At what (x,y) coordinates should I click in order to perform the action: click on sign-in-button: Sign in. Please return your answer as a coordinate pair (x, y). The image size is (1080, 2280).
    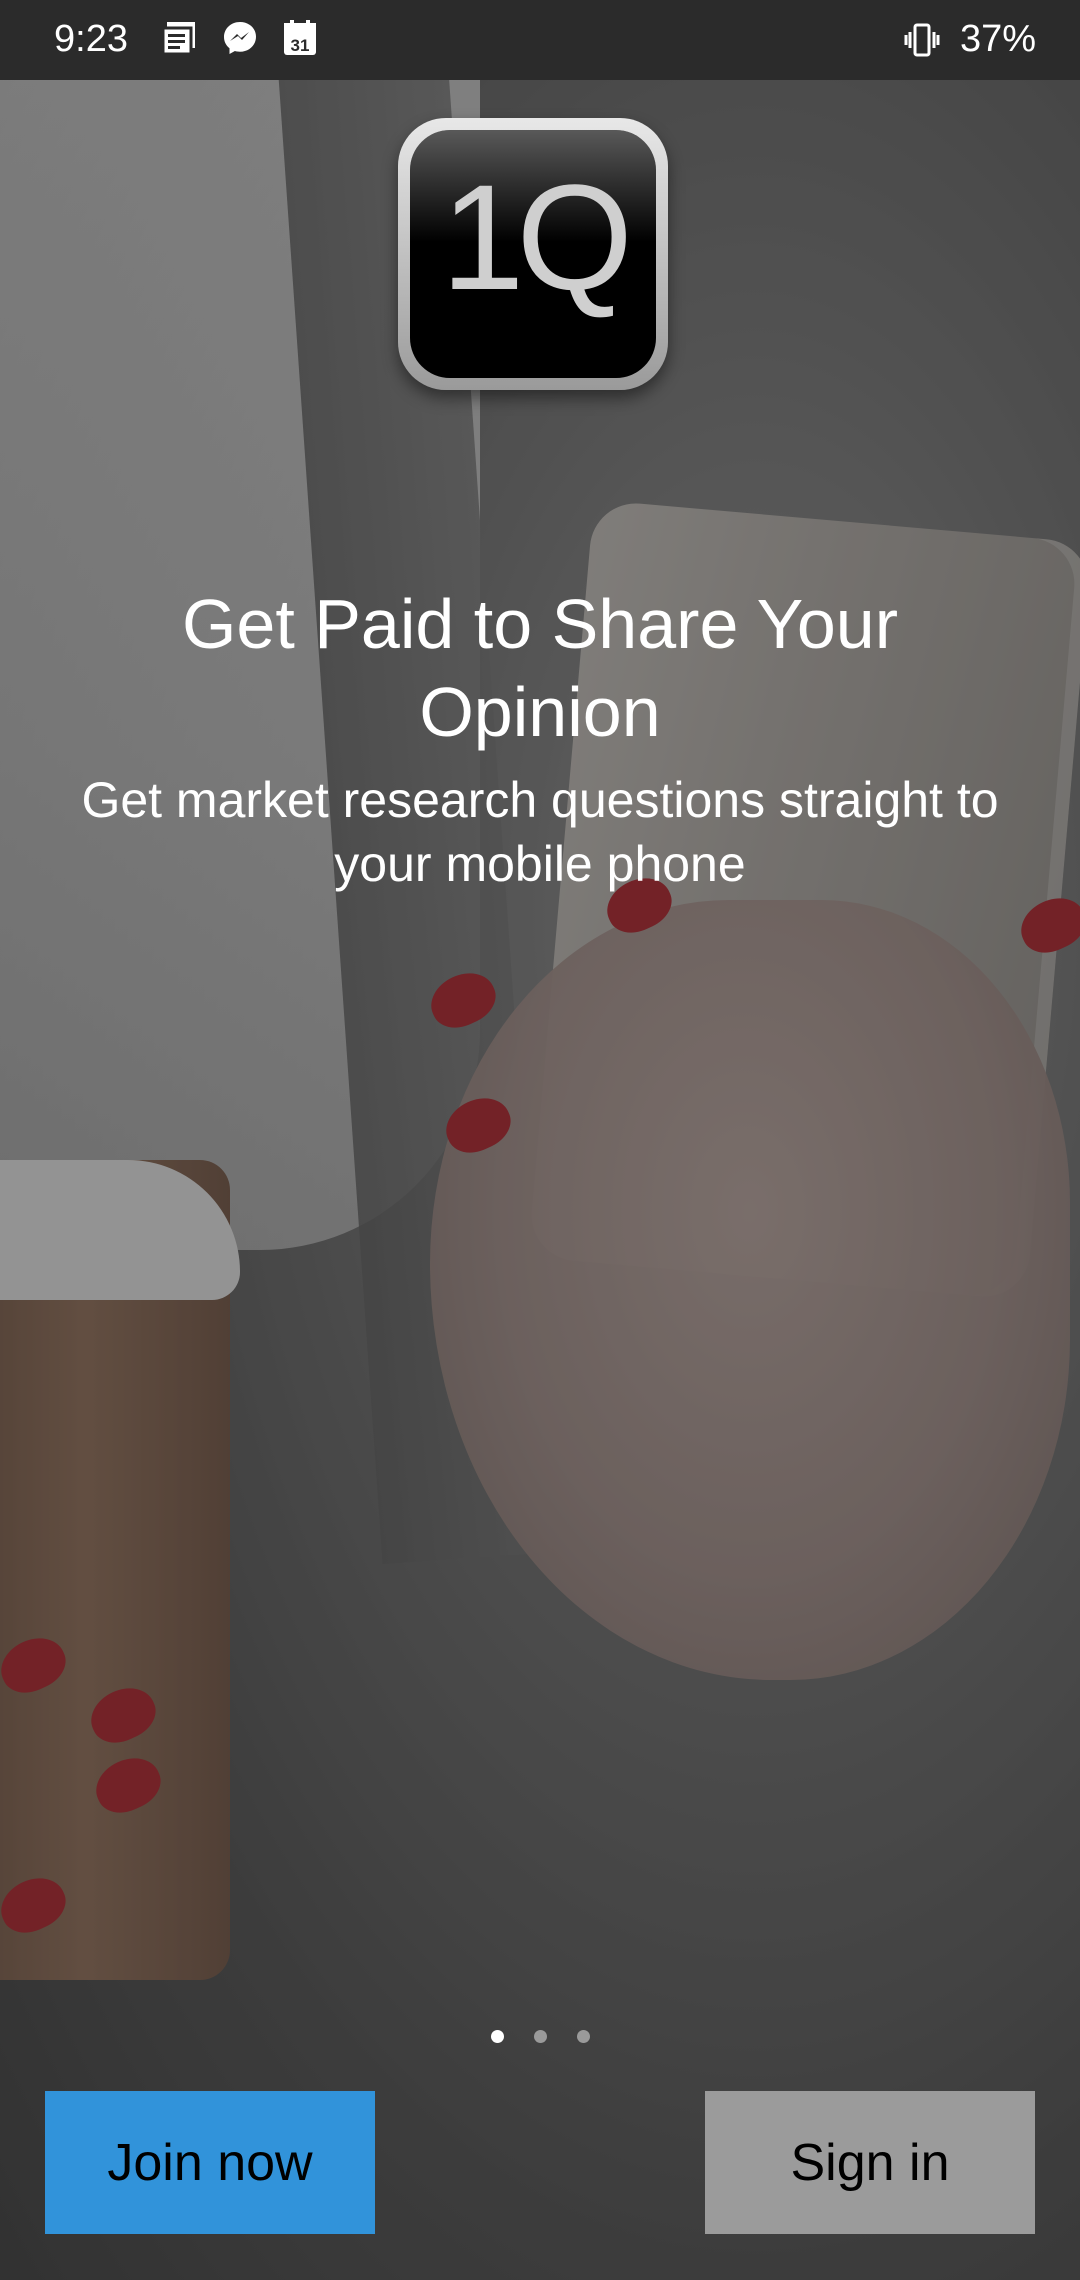
    Looking at the image, I should click on (870, 2162).